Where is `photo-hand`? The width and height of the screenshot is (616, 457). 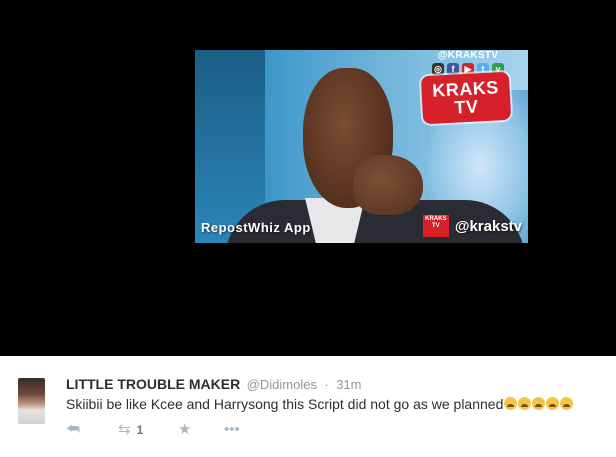
photo-hand is located at coordinates (388, 185).